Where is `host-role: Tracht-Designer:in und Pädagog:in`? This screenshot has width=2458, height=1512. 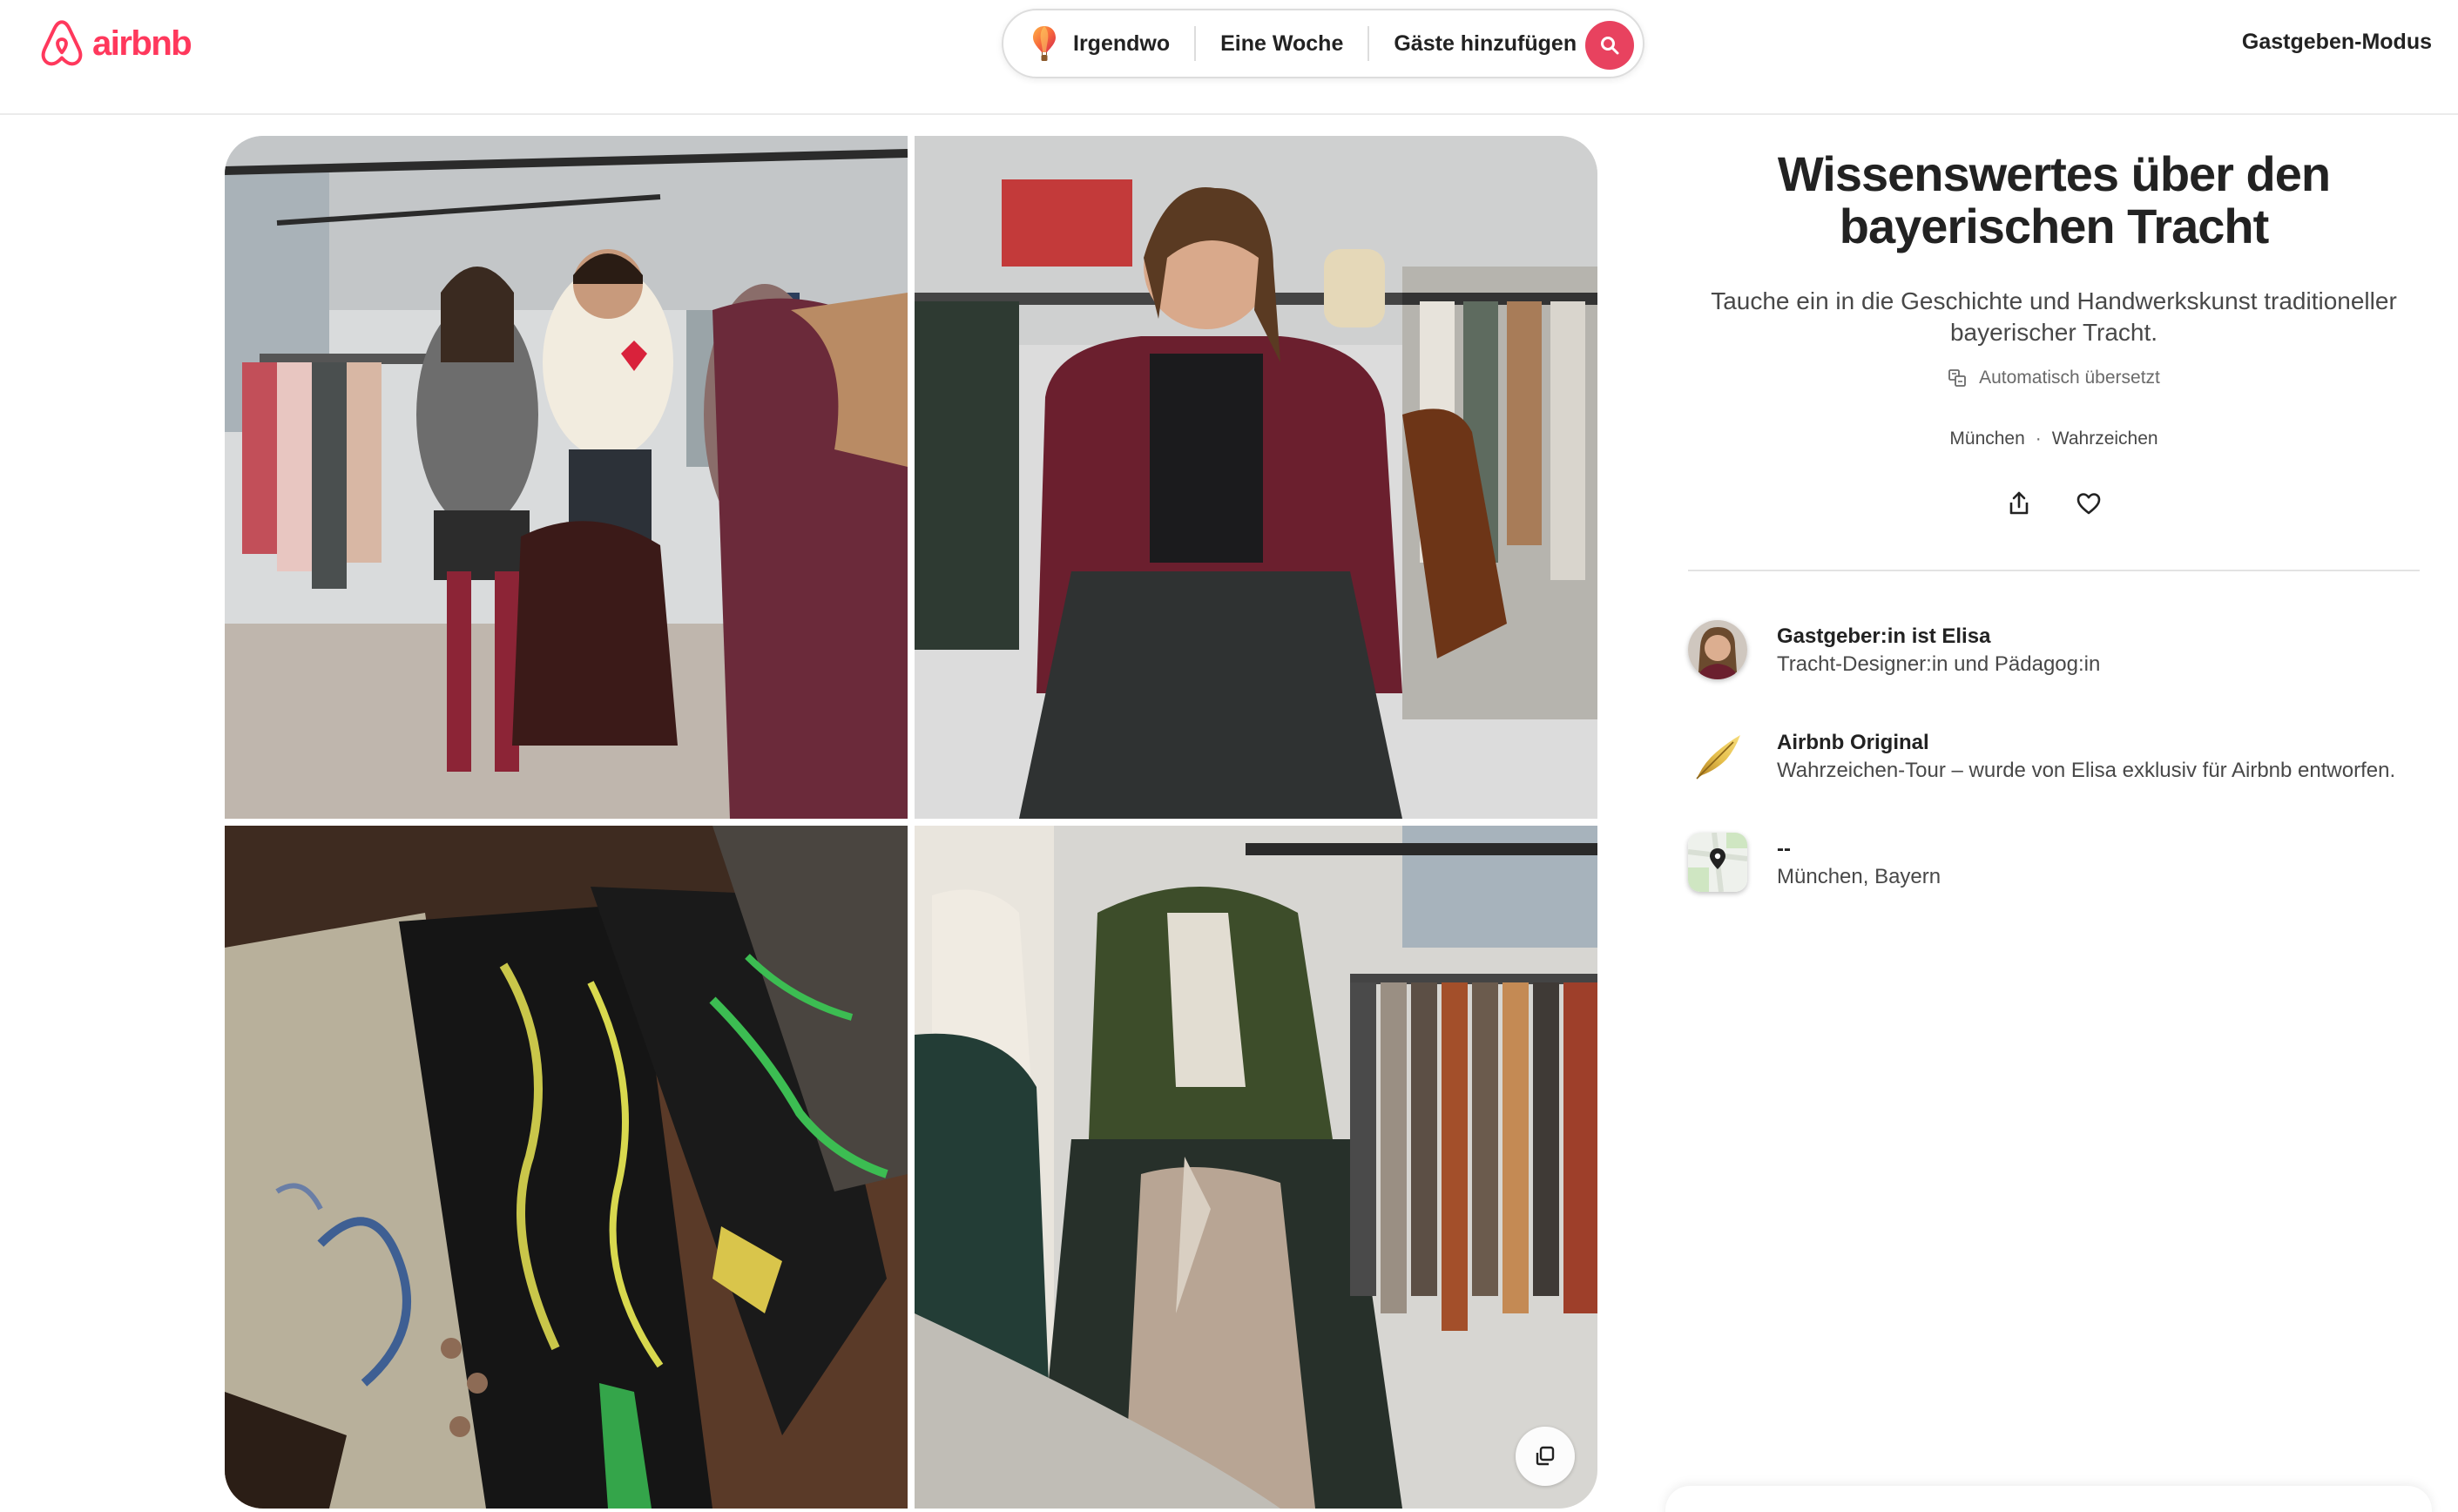
host-role: Tracht-Designer:in und Pädagog:in is located at coordinates (1939, 664).